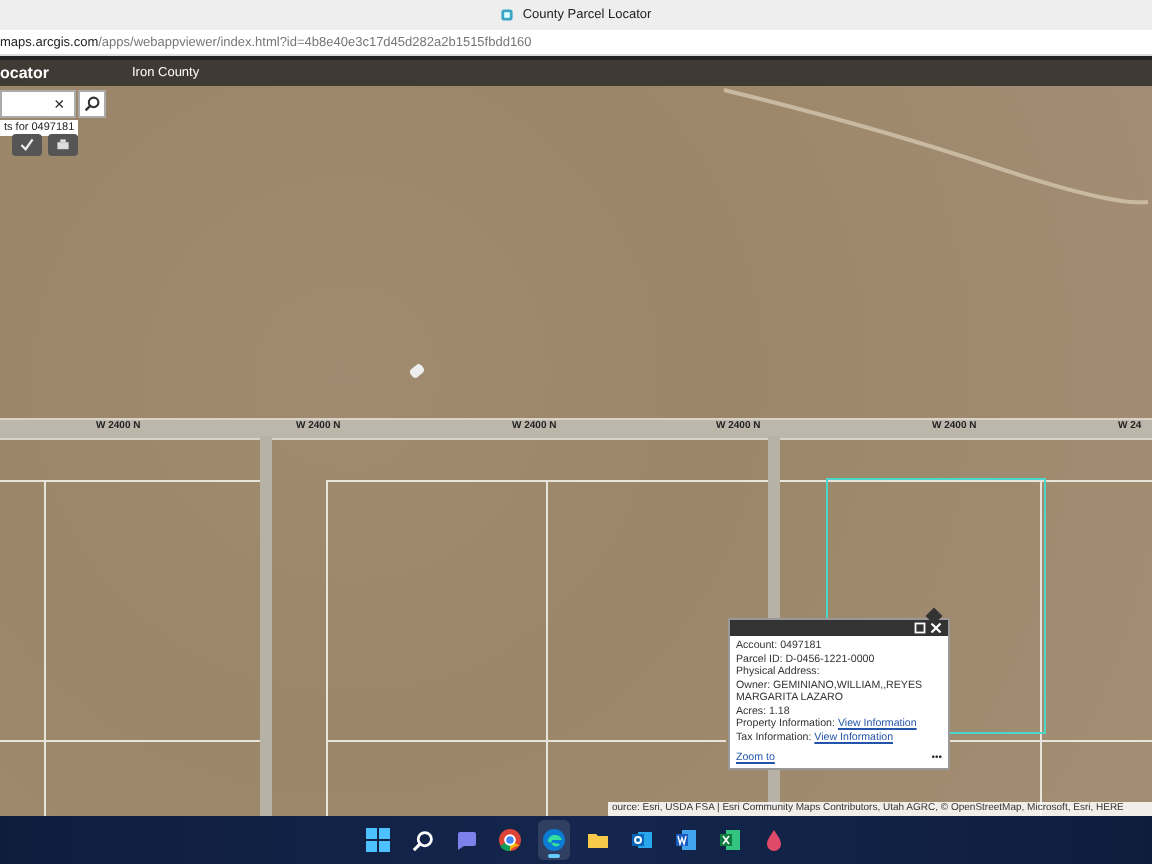 The height and width of the screenshot is (864, 1152). Describe the element at coordinates (38, 104) in the screenshot. I see `search-field: ×` at that location.